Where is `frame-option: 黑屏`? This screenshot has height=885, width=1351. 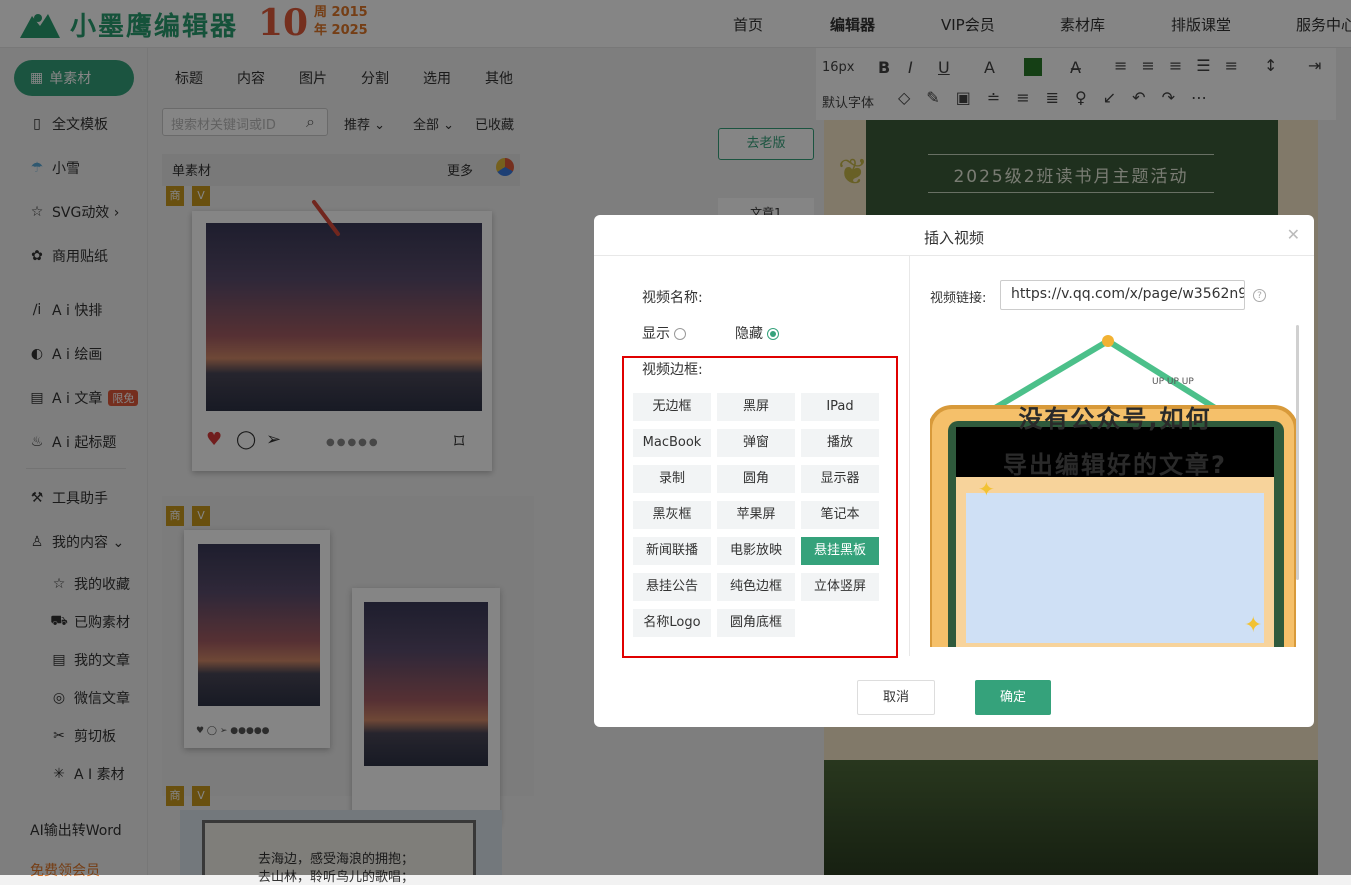
frame-option: 黑屏 is located at coordinates (756, 407).